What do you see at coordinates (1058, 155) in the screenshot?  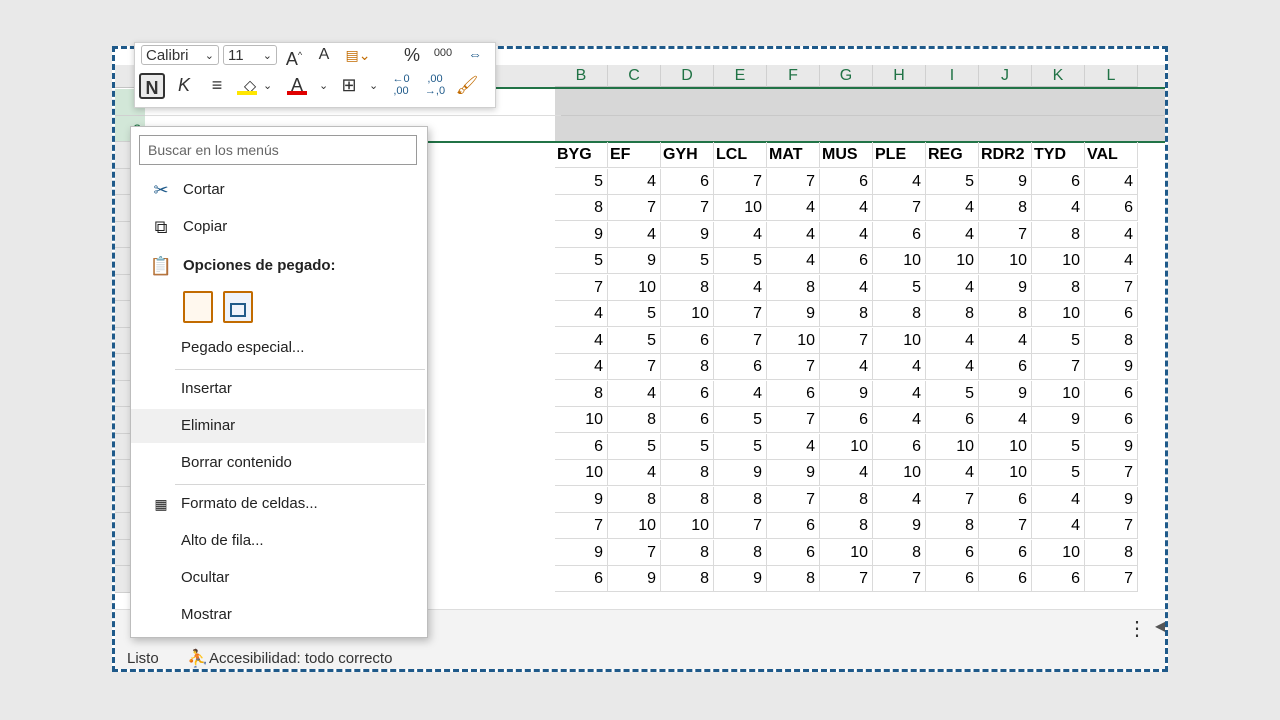 I see `subject-header-cell: TYD` at bounding box center [1058, 155].